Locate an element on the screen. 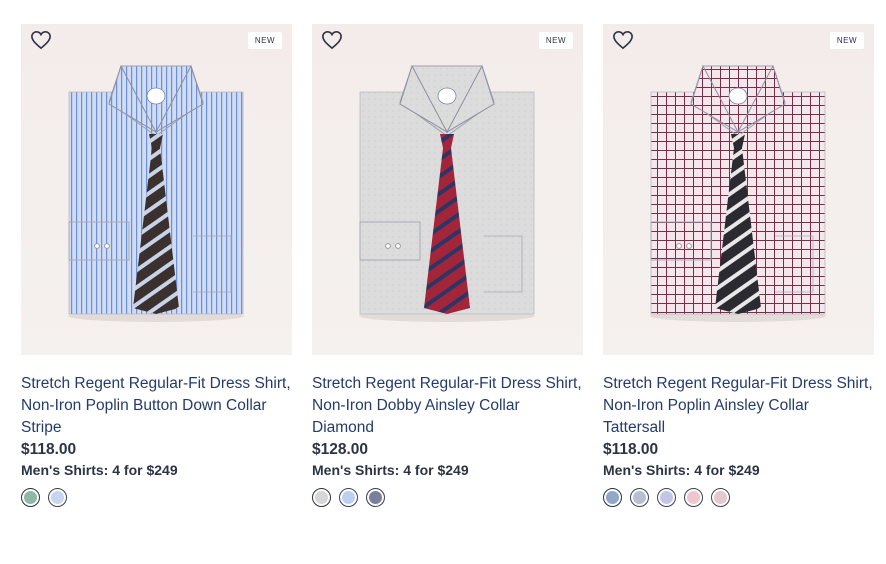  product-price: $128.00 is located at coordinates (340, 449).